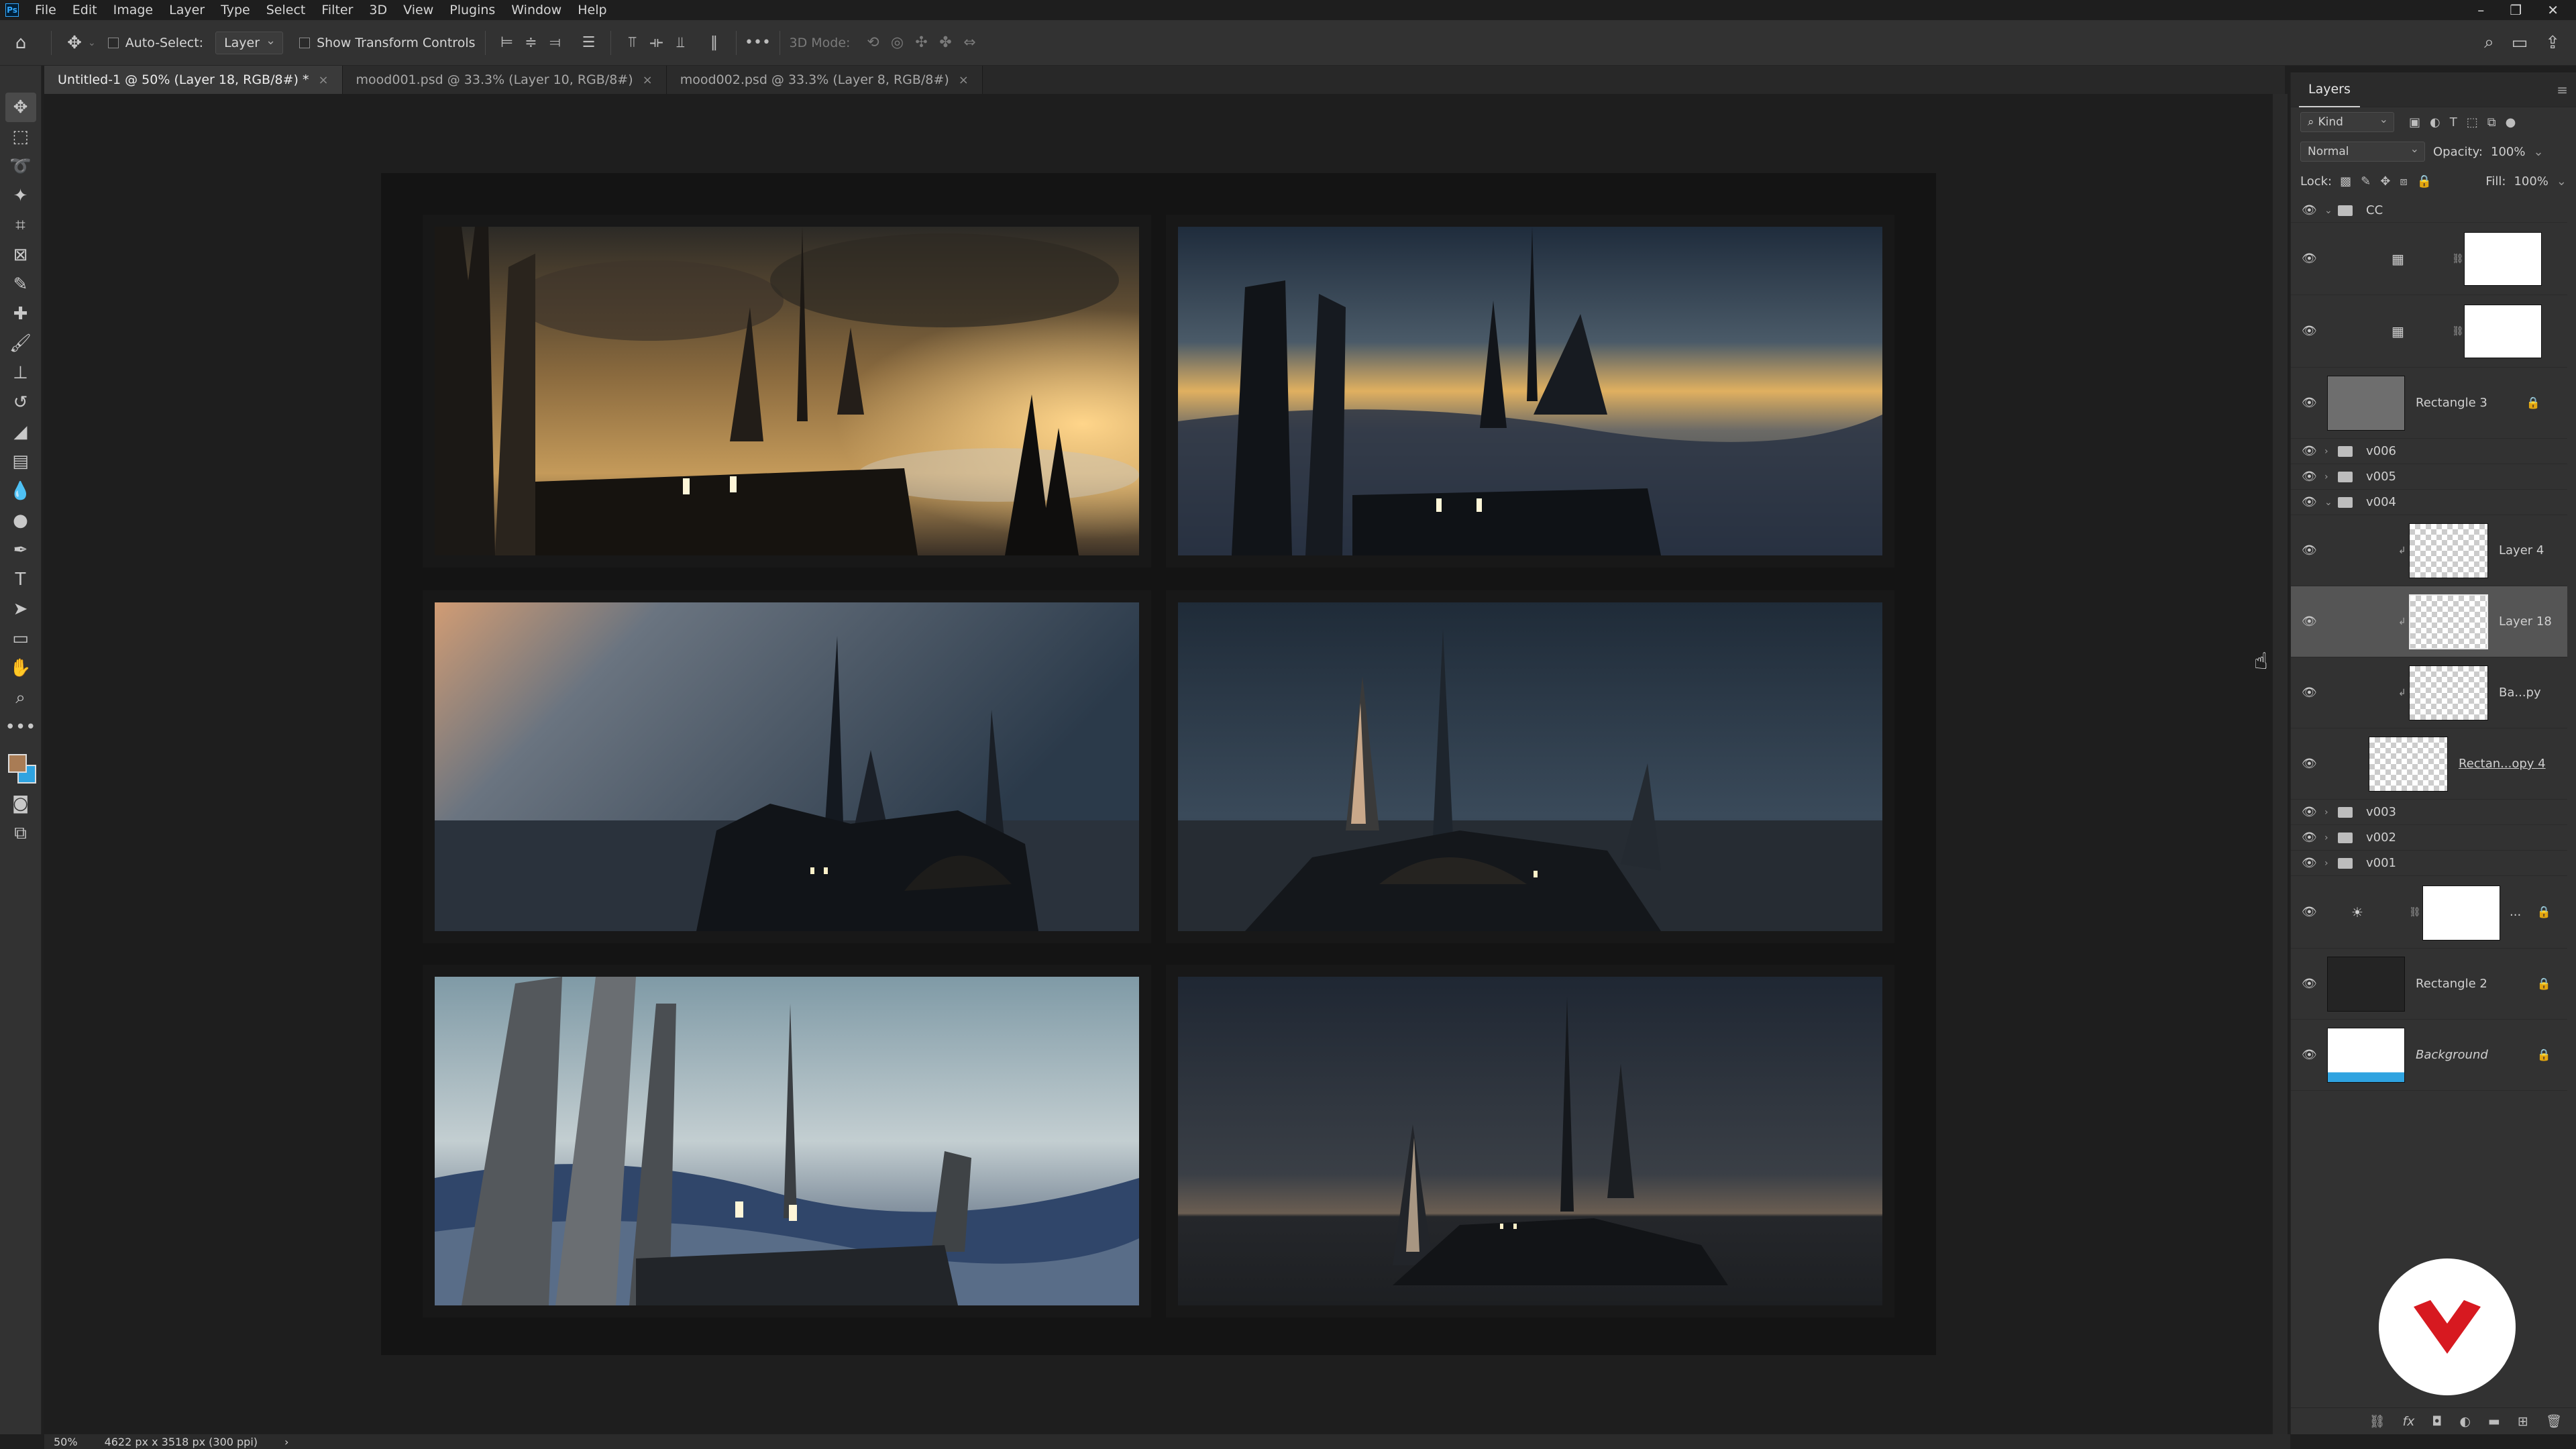 This screenshot has width=2576, height=1449. Describe the element at coordinates (657, 43) in the screenshot. I see `align-vertical-center-icon: ⟛` at that location.